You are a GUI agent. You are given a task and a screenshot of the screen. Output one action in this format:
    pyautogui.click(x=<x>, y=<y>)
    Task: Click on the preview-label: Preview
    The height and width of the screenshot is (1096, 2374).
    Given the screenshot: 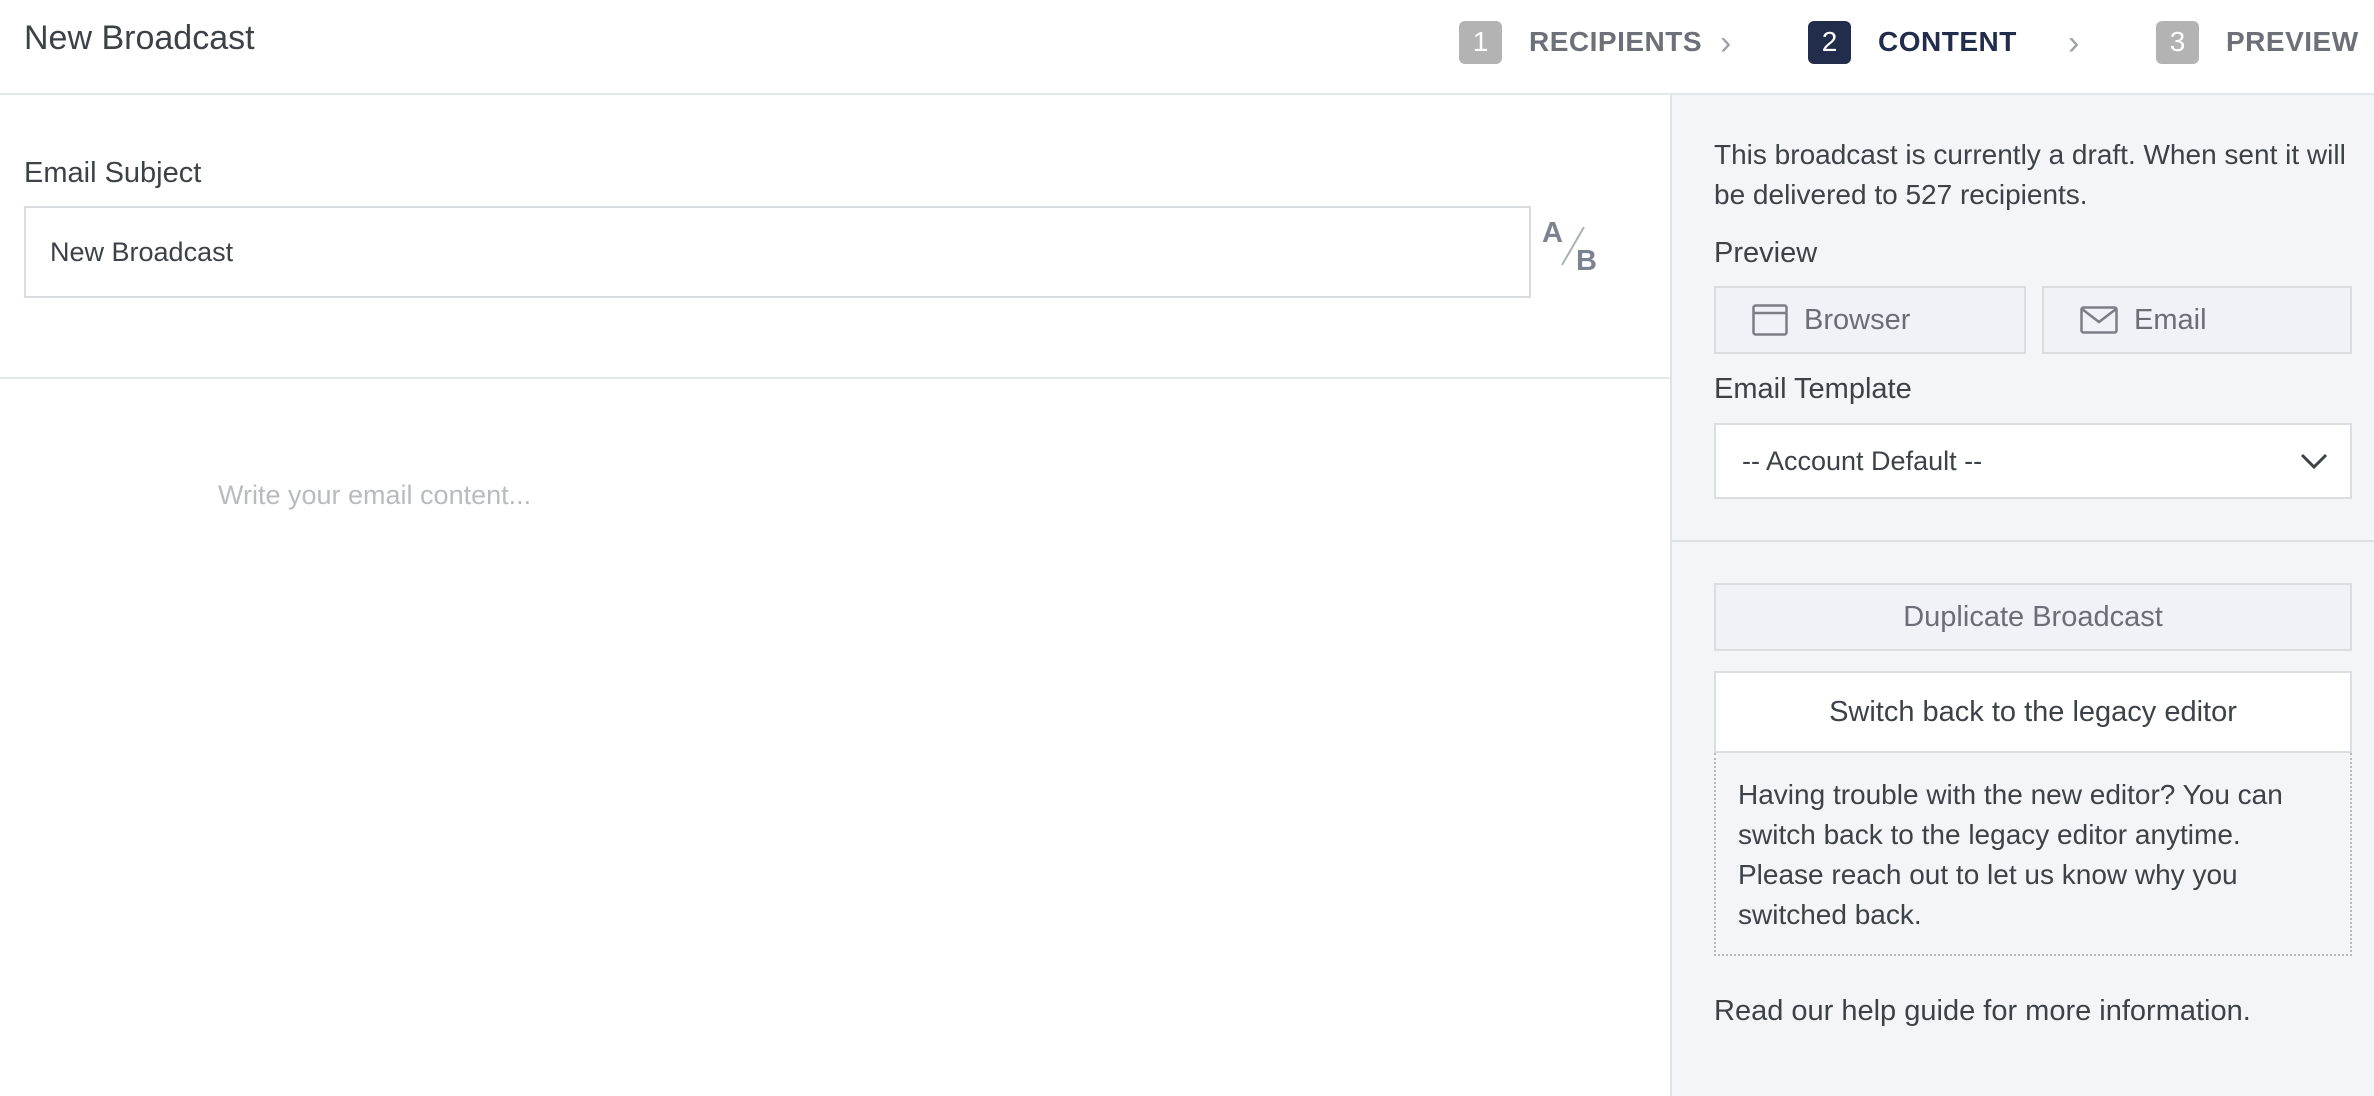 What is the action you would take?
    pyautogui.click(x=1766, y=253)
    